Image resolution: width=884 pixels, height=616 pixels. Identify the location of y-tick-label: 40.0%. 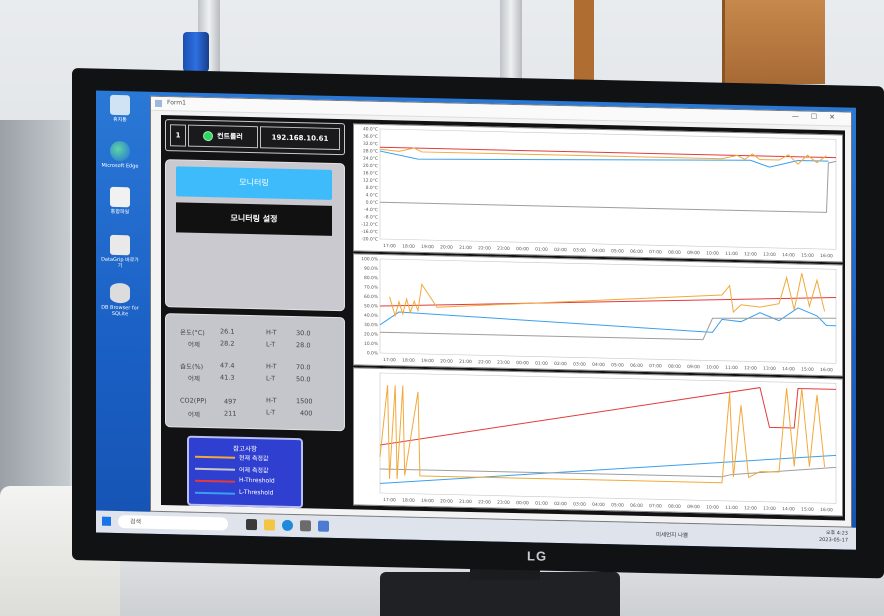
(371, 316).